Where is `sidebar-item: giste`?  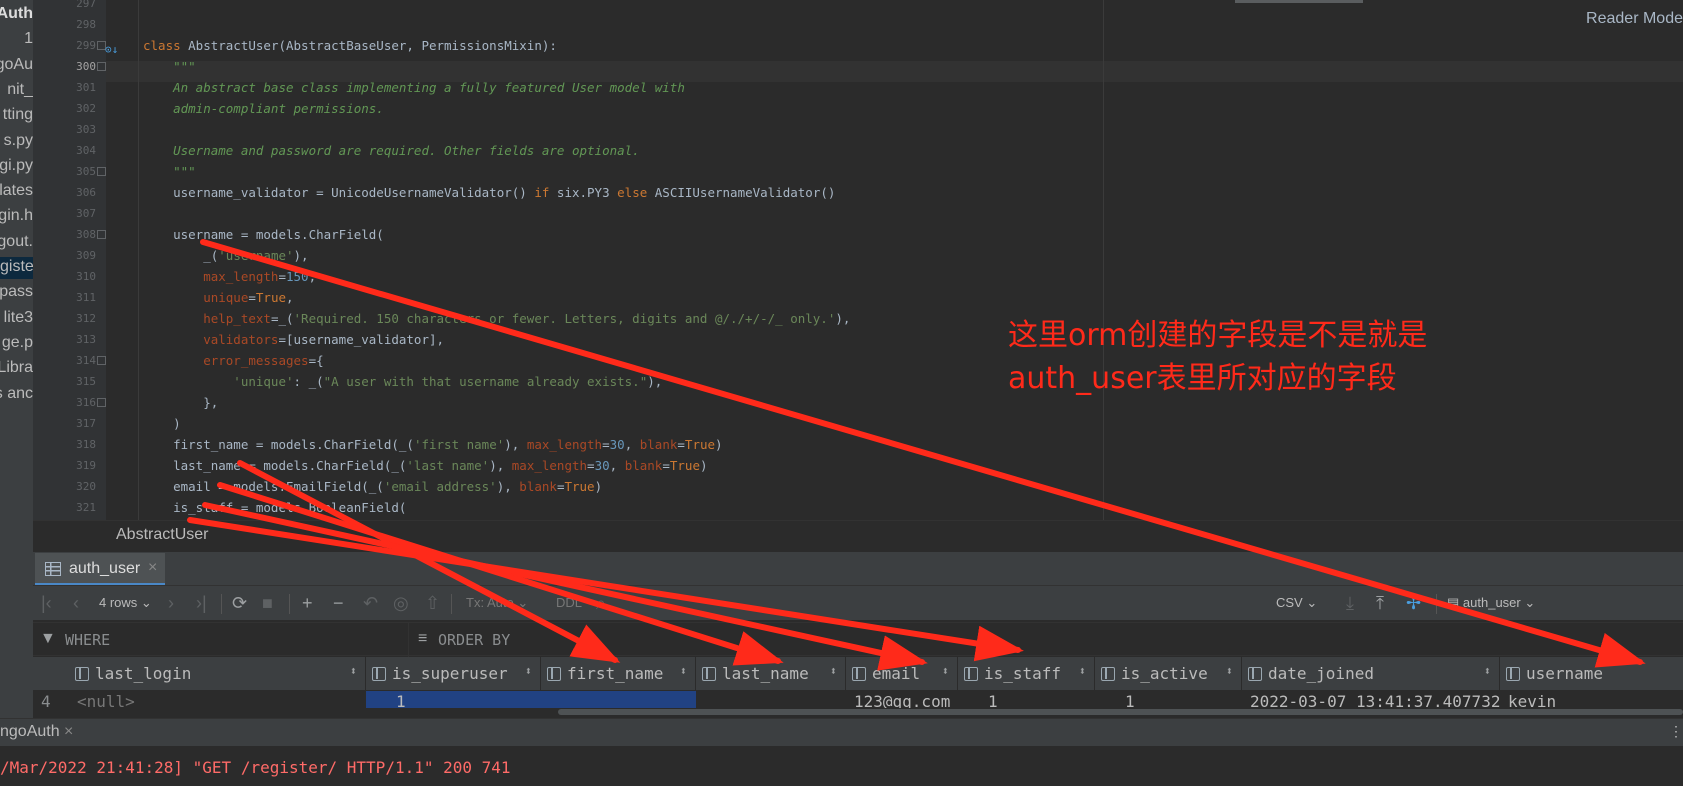 sidebar-item: giste is located at coordinates (16, 268).